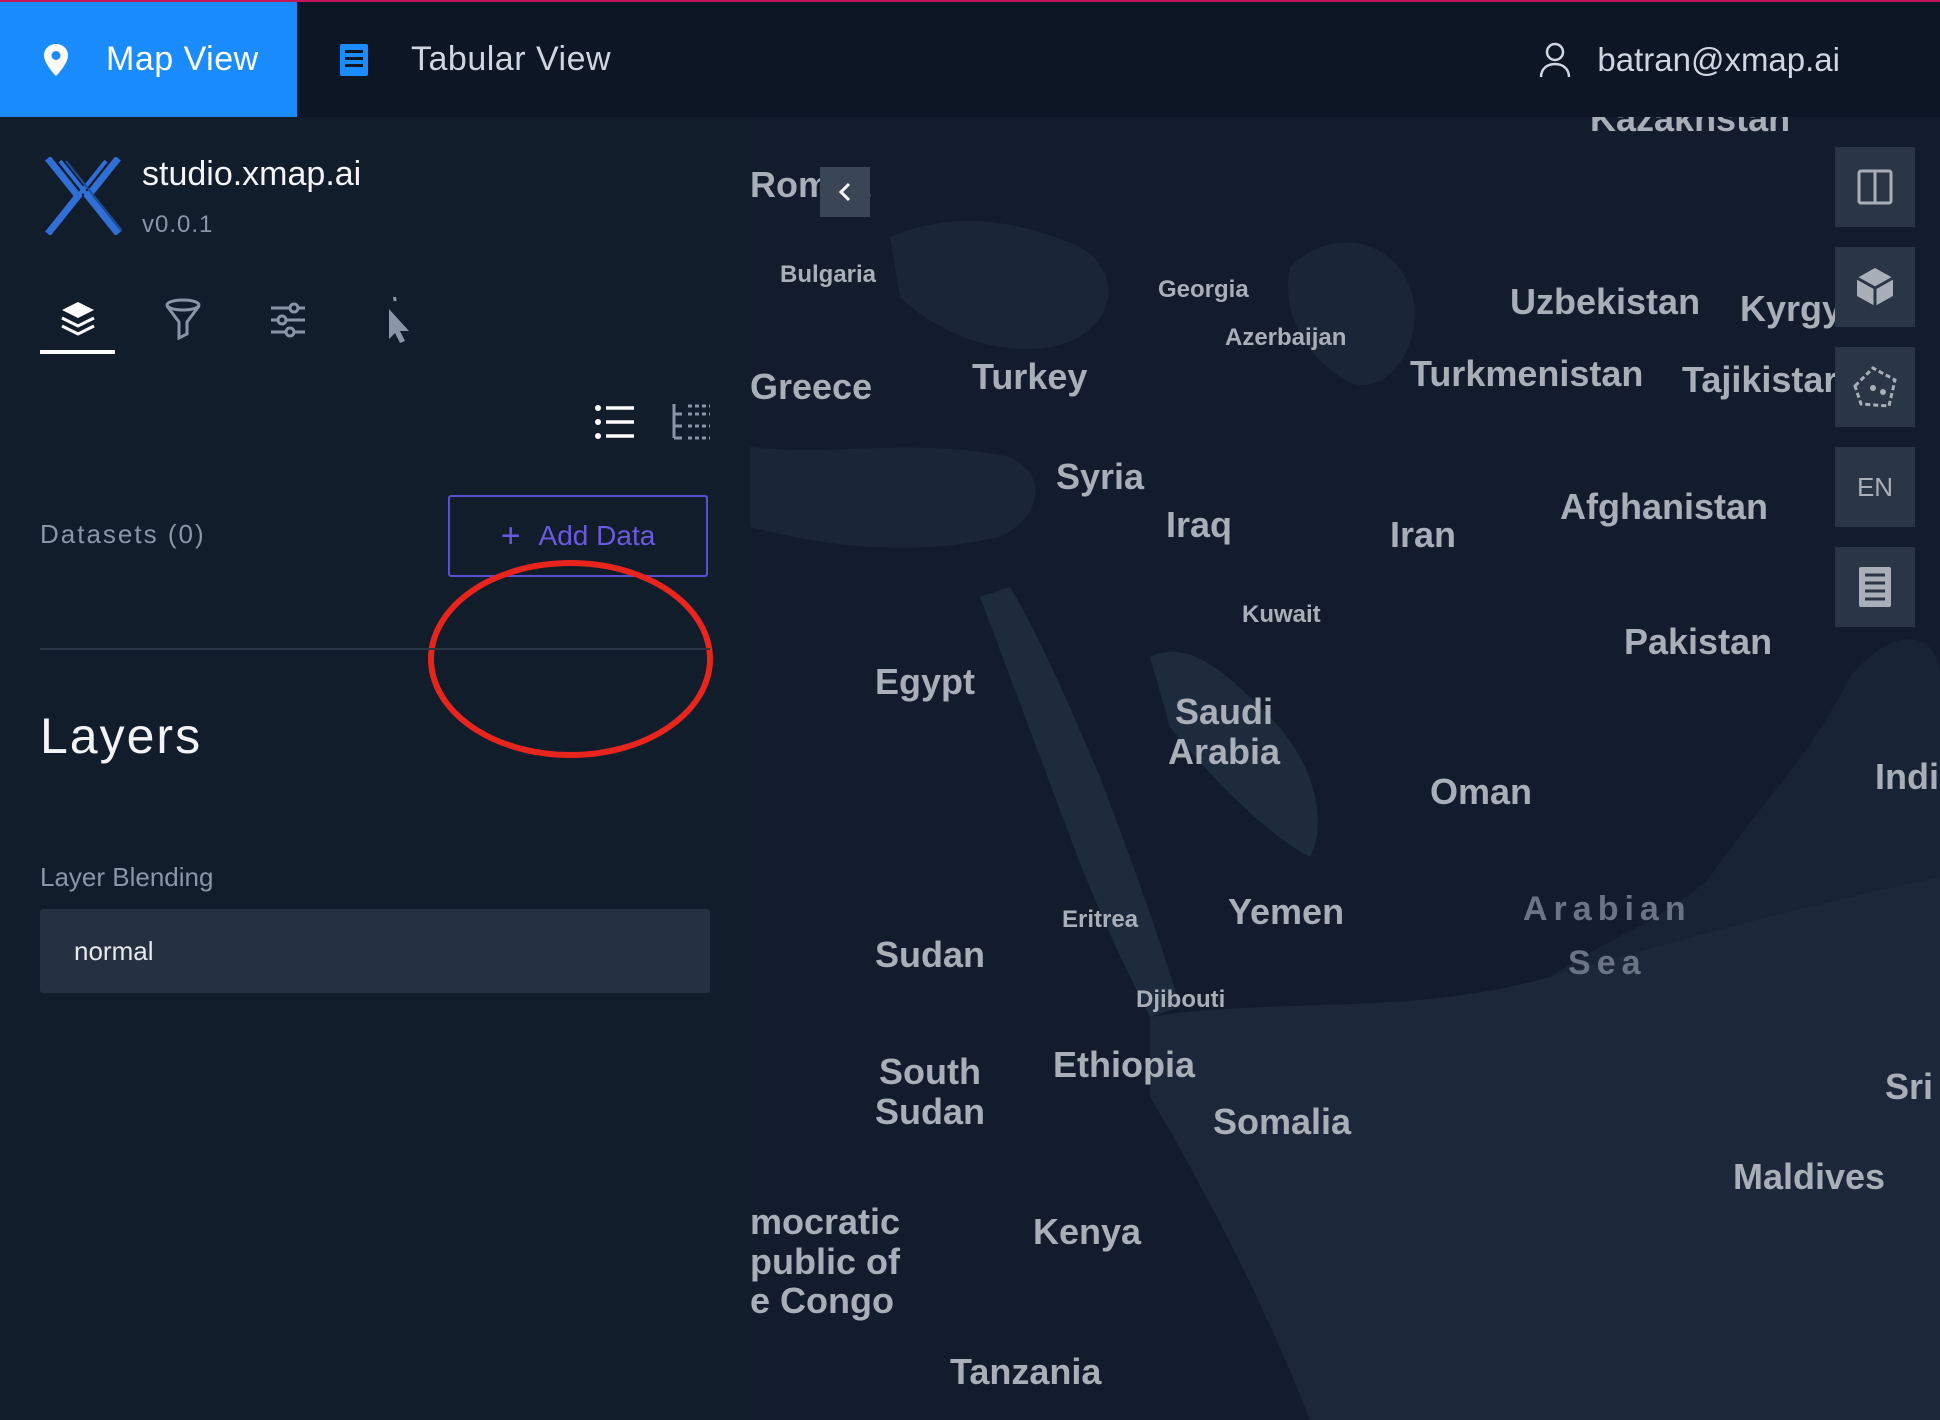 The height and width of the screenshot is (1420, 1940). Describe the element at coordinates (1423, 534) in the screenshot. I see `map-label-iran: Iran` at that location.